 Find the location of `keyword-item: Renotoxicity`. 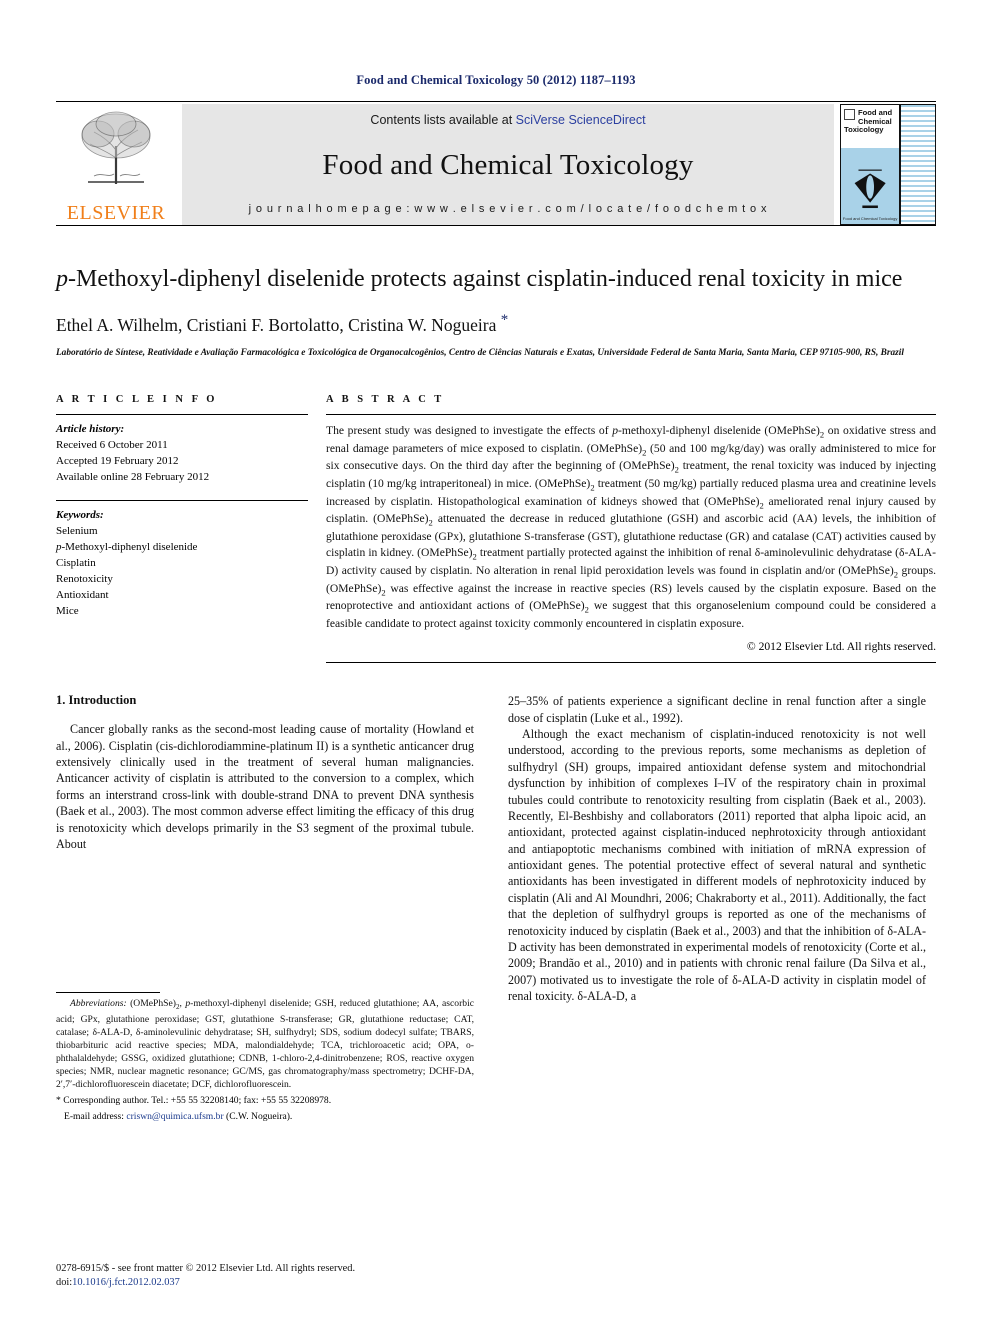

keyword-item: Renotoxicity is located at coordinates (84, 578).